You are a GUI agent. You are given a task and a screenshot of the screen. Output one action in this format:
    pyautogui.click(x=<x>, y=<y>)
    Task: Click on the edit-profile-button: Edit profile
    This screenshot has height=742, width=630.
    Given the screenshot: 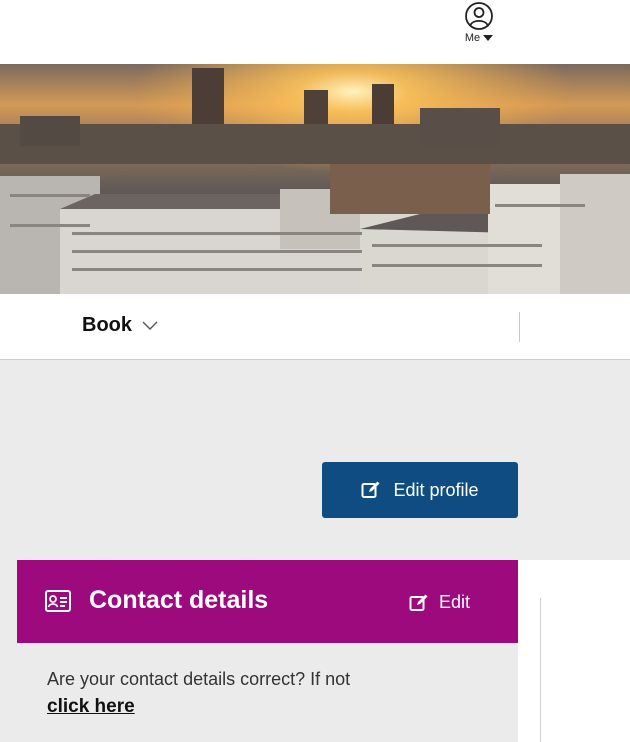 What is the action you would take?
    pyautogui.click(x=420, y=490)
    